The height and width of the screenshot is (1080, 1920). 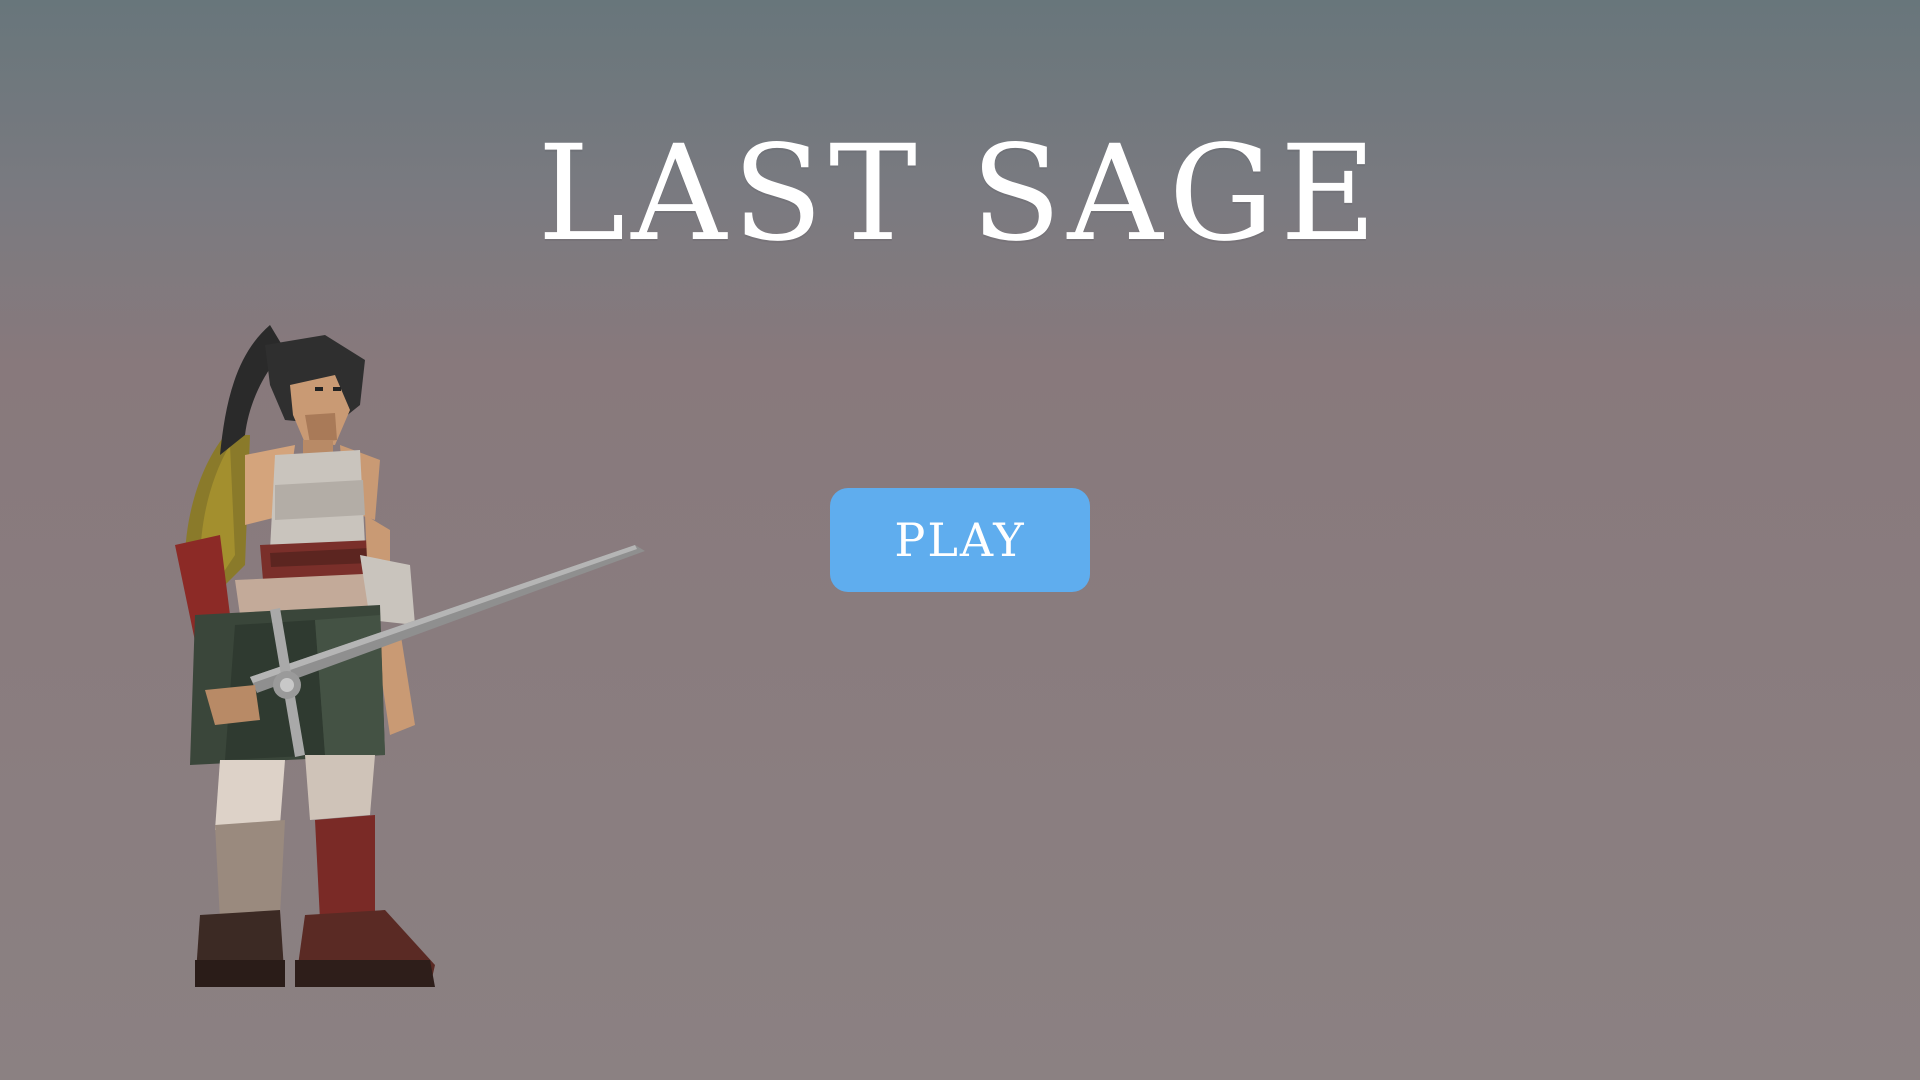 I want to click on game-title: LAST SAGE, so click(x=960, y=194).